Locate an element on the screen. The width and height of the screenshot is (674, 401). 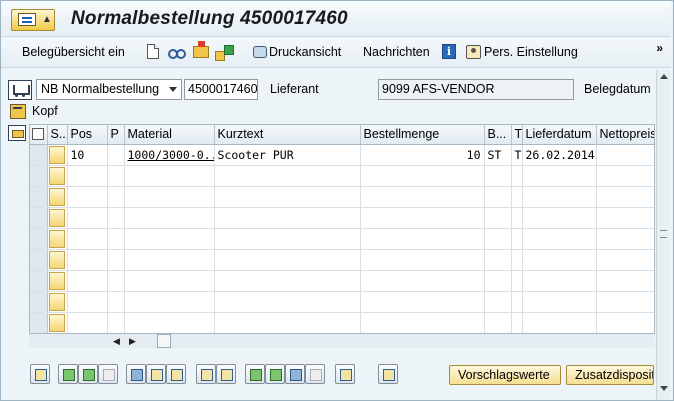
header-expand-icon is located at coordinates (18, 111).